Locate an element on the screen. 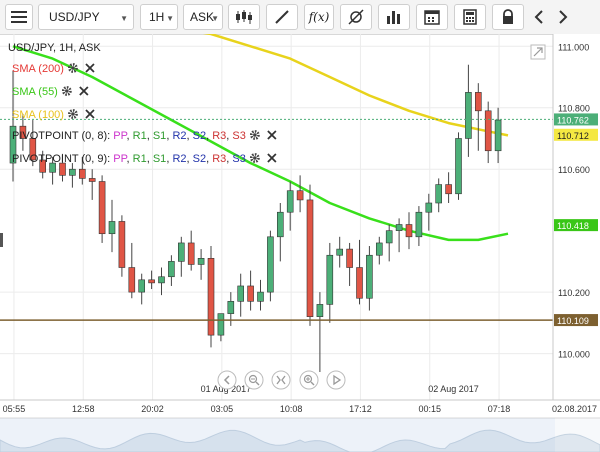  draw-tools-button is located at coordinates (282, 17).